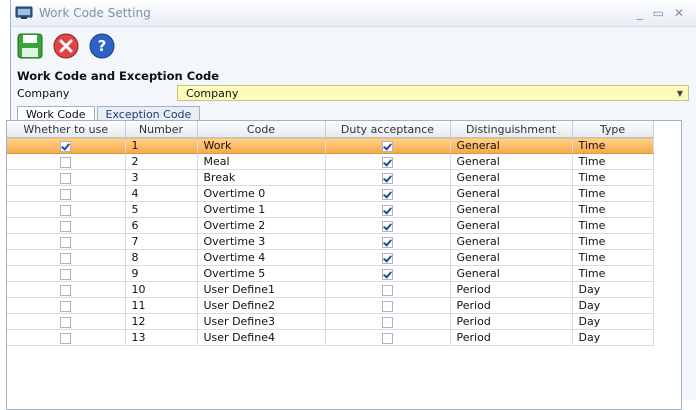  I want to click on col-type: Type, so click(613, 129).